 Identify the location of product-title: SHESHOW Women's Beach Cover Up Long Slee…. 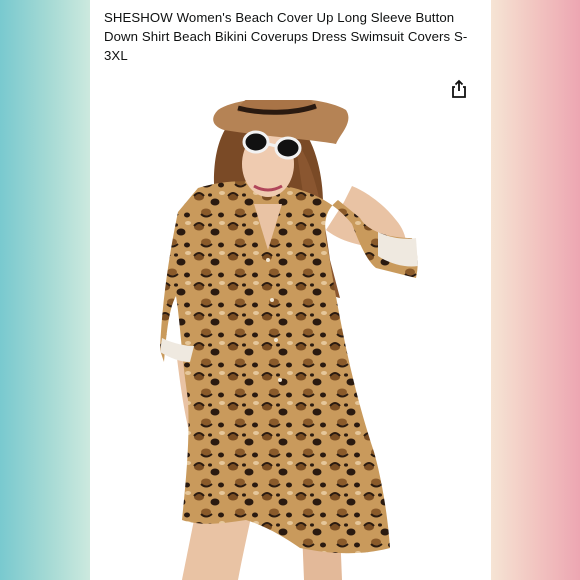
(286, 36).